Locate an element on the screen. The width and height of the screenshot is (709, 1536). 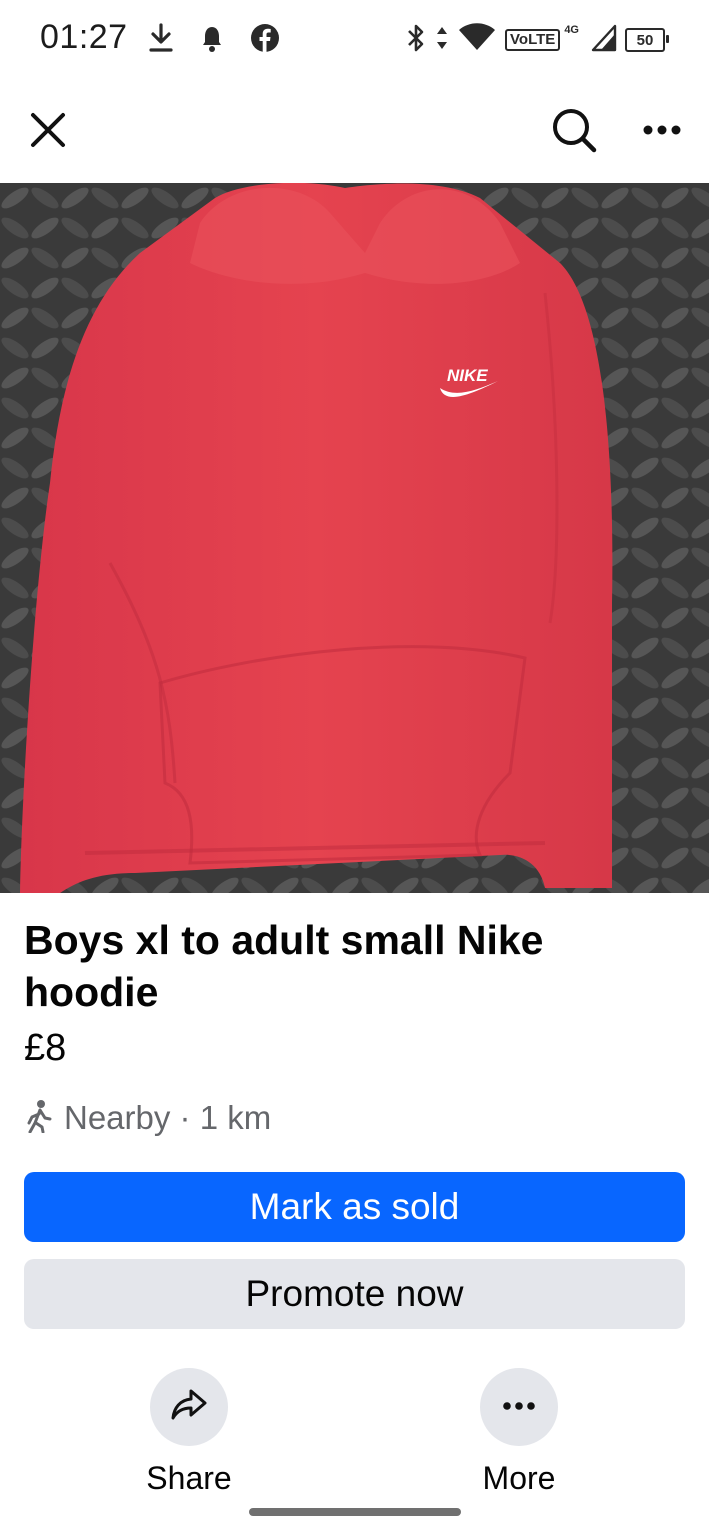
close-icon is located at coordinates (48, 132).